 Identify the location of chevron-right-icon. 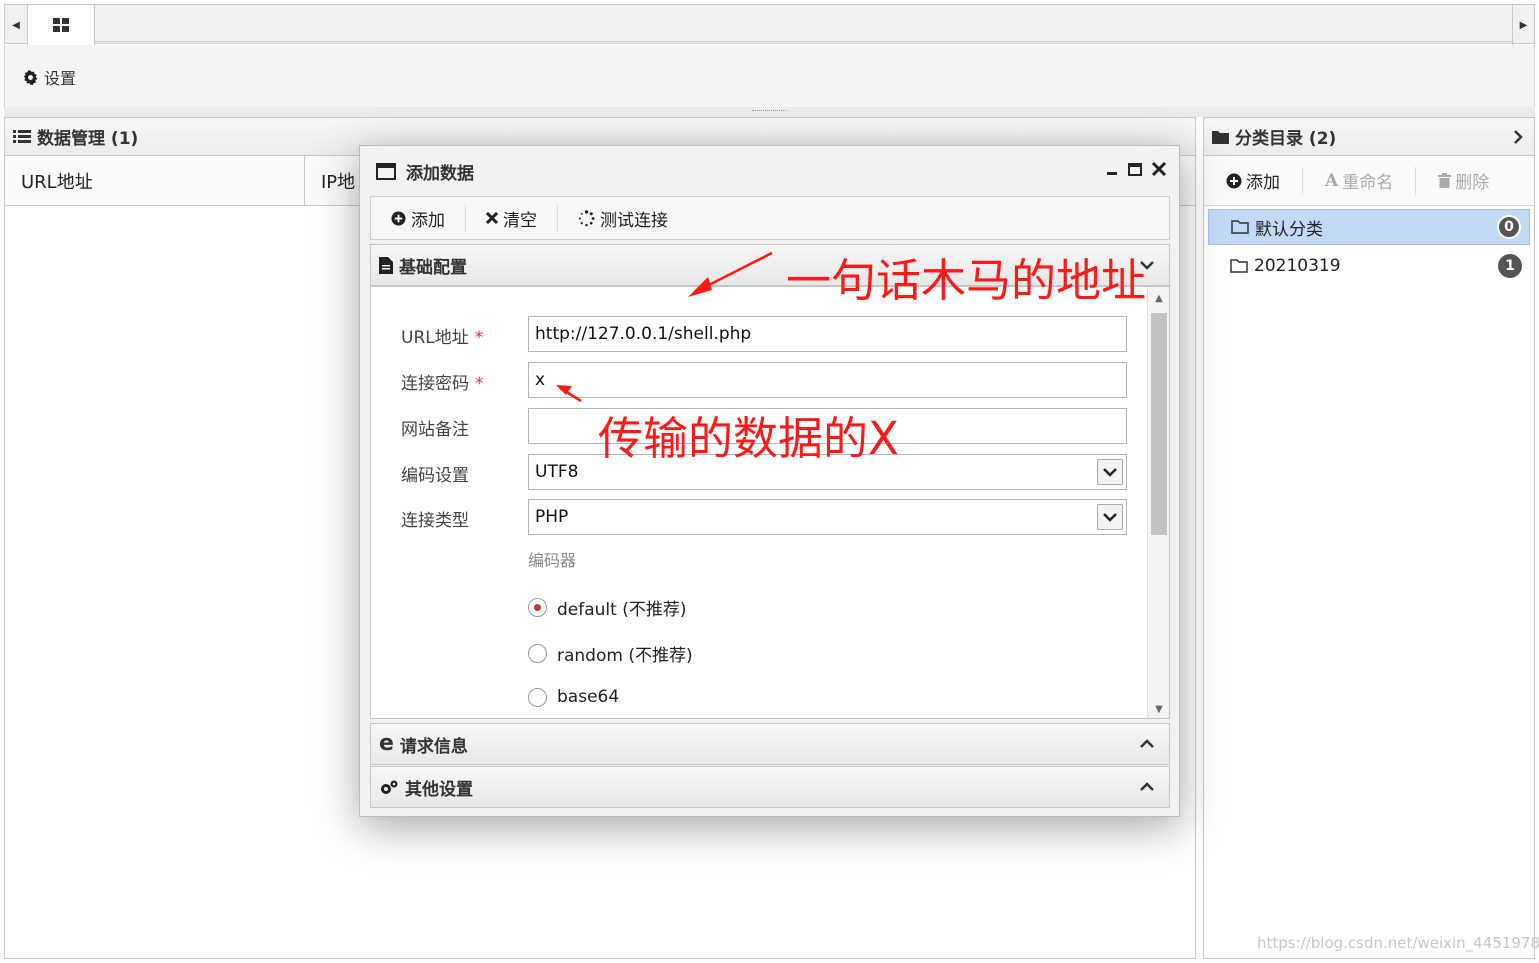
(1518, 137).